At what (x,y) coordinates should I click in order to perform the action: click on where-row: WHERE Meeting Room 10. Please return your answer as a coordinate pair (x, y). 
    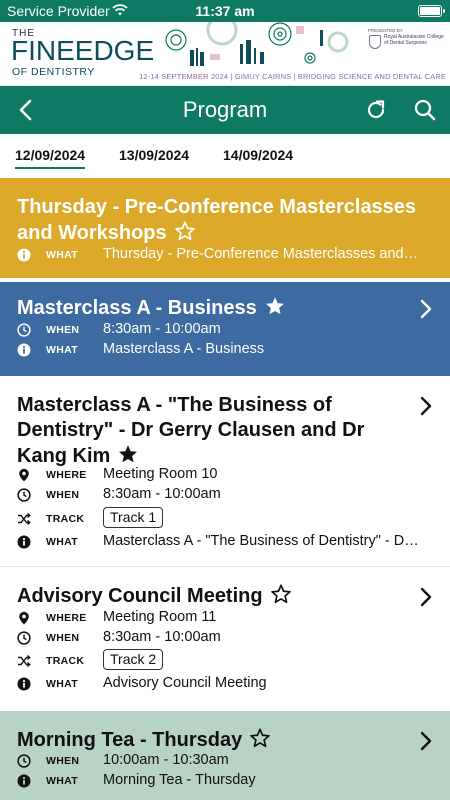
    Looking at the image, I should click on (222, 475).